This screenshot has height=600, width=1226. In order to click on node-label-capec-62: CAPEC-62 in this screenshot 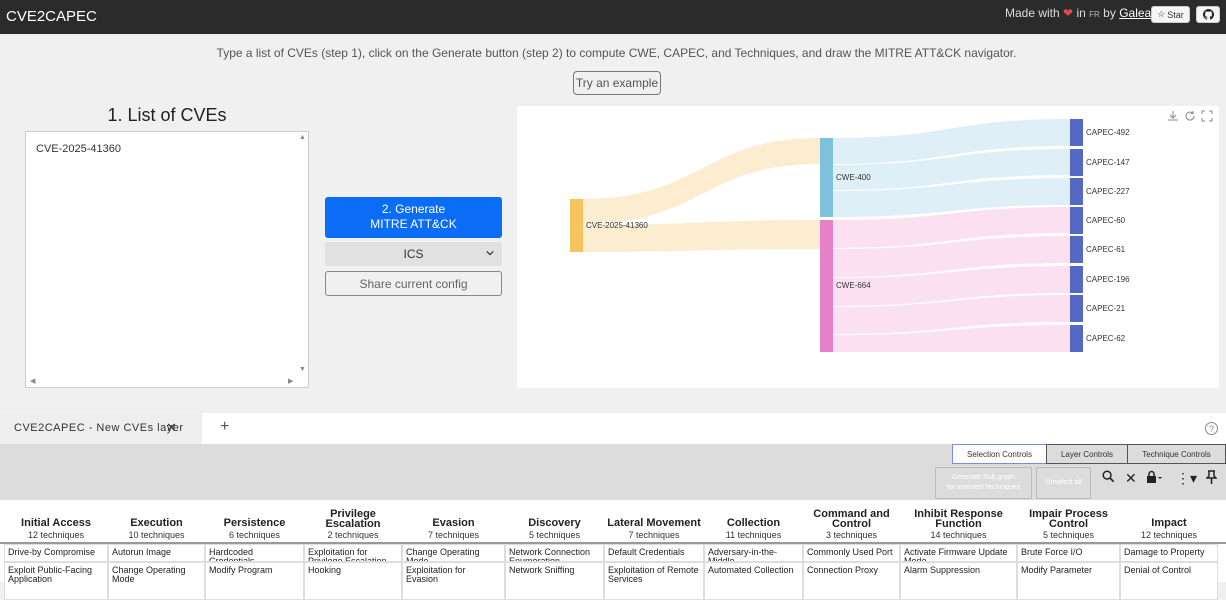, I will do `click(1106, 338)`.